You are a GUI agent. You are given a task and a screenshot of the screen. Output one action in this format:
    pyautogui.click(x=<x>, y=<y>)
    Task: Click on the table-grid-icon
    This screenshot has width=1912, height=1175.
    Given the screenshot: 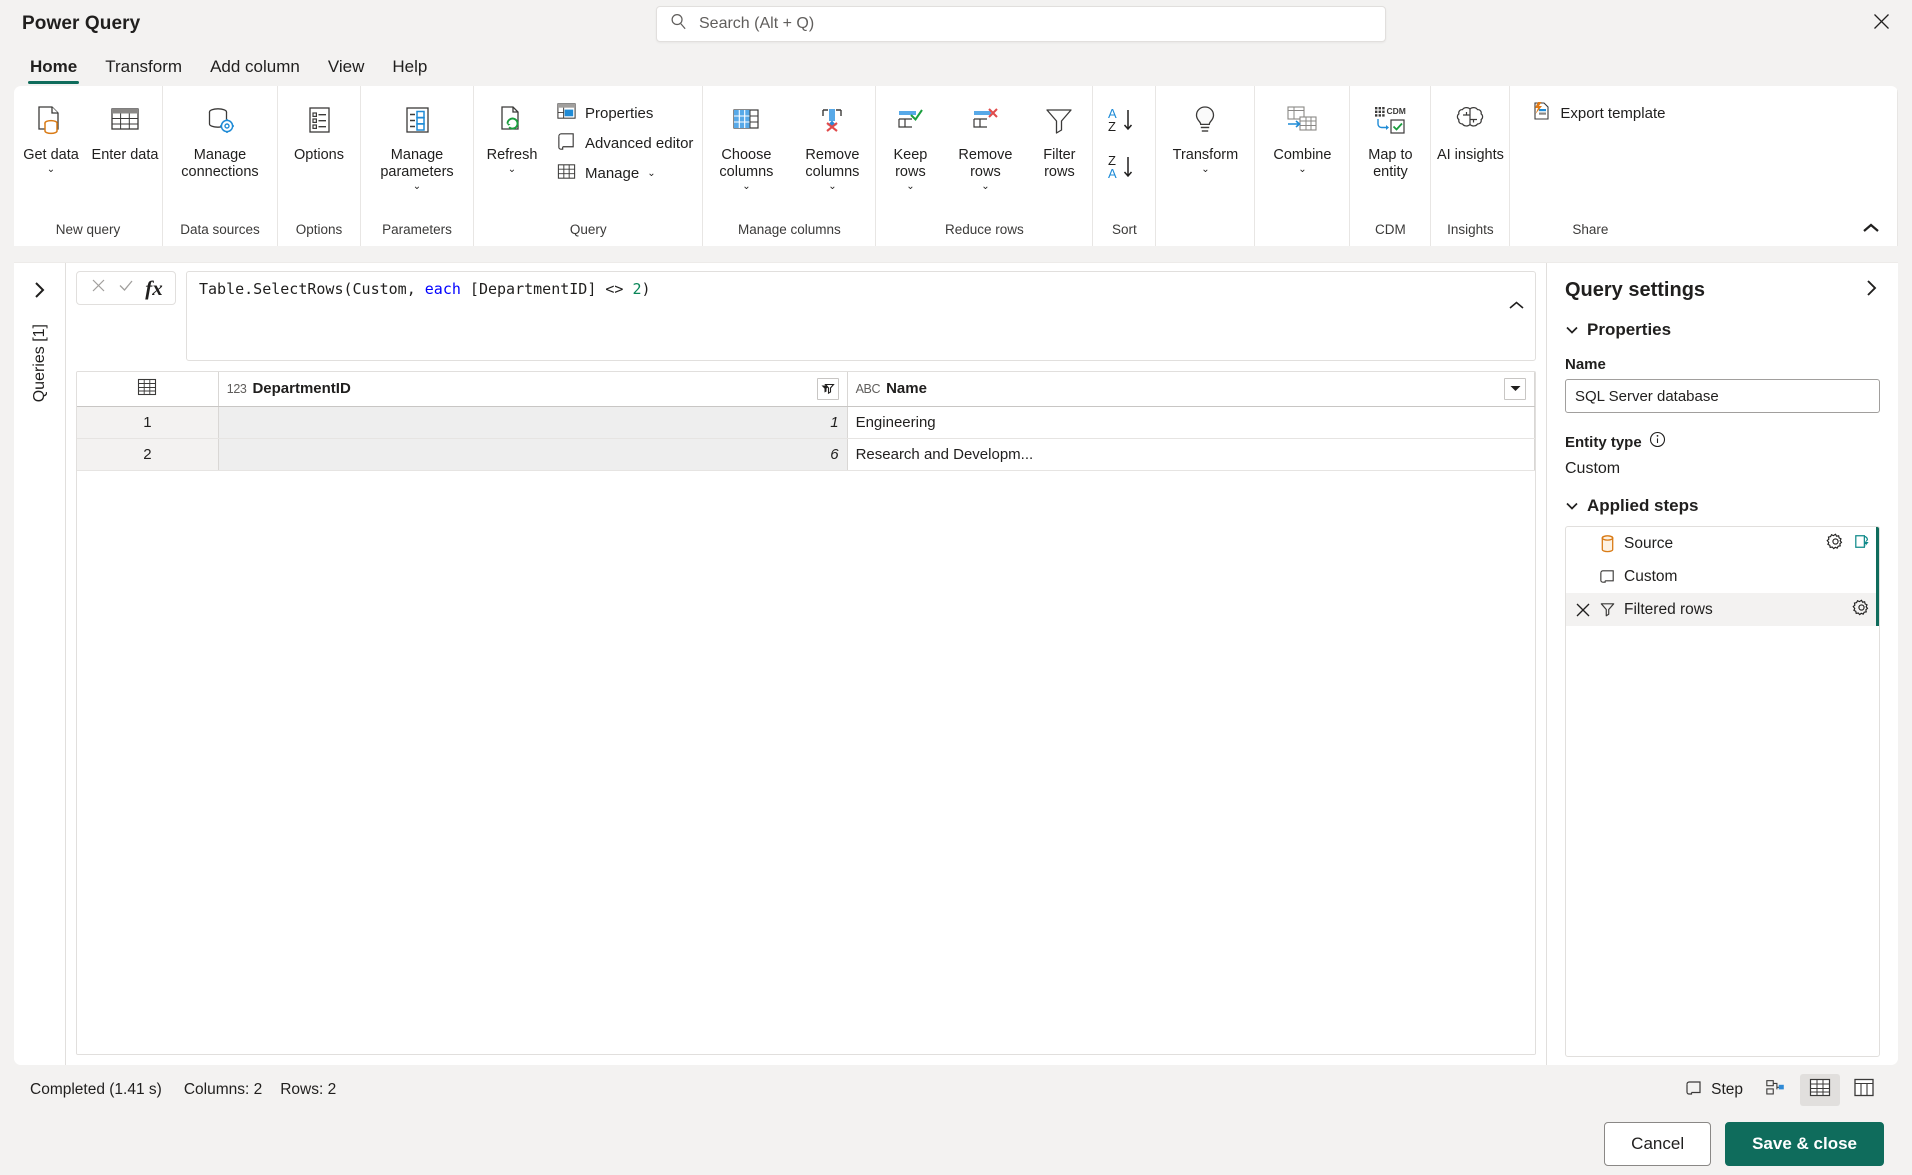 What is the action you would take?
    pyautogui.click(x=147, y=389)
    